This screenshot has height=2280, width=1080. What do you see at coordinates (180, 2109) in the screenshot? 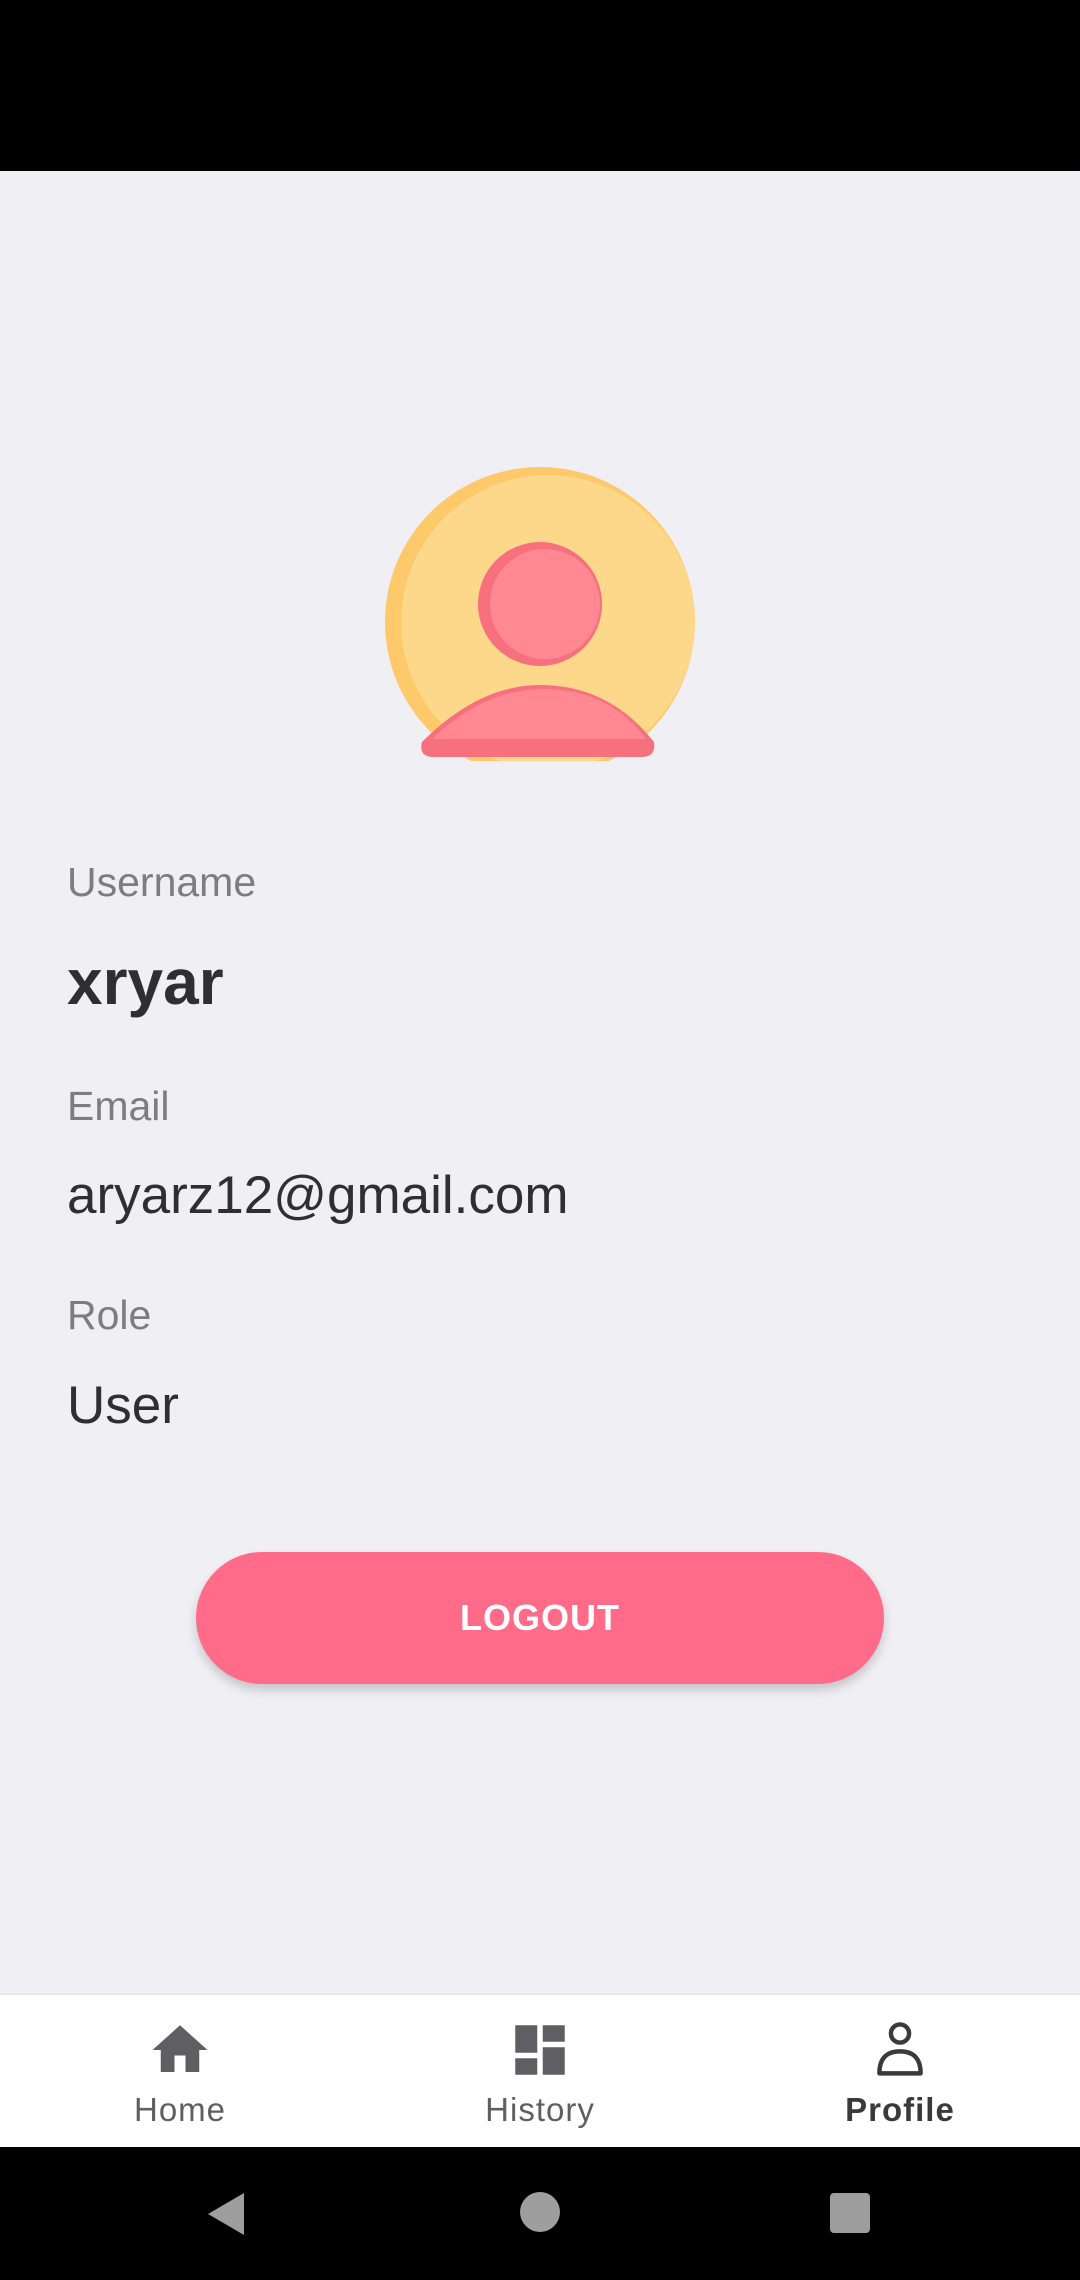
I see `nav-label-home: Home` at bounding box center [180, 2109].